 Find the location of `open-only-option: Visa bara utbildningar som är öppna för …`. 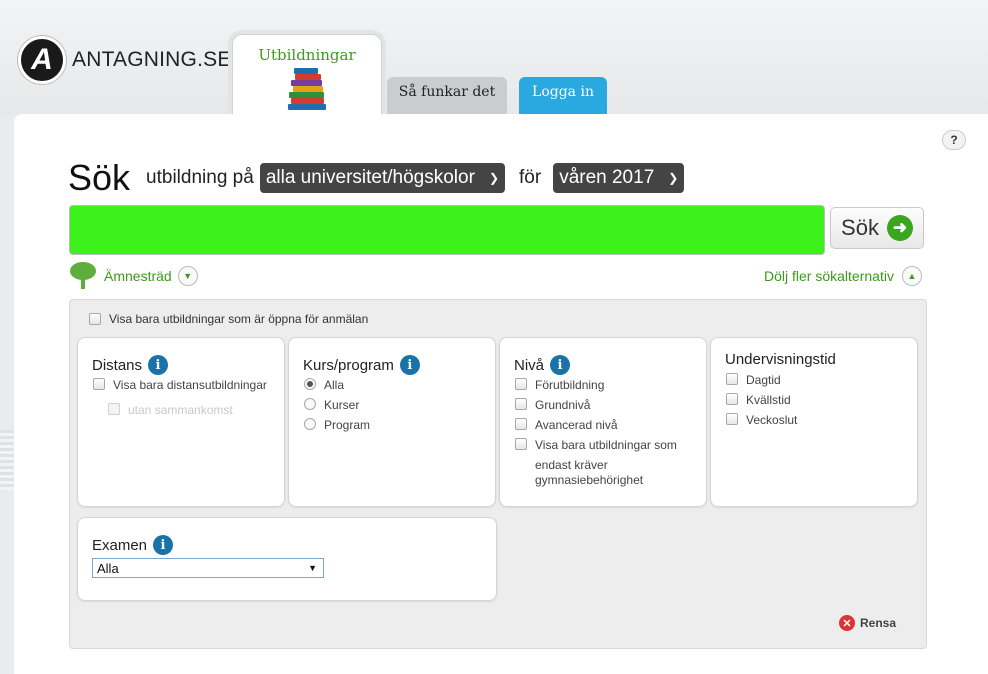

open-only-option: Visa bara utbildningar som är öppna för … is located at coordinates (228, 319).